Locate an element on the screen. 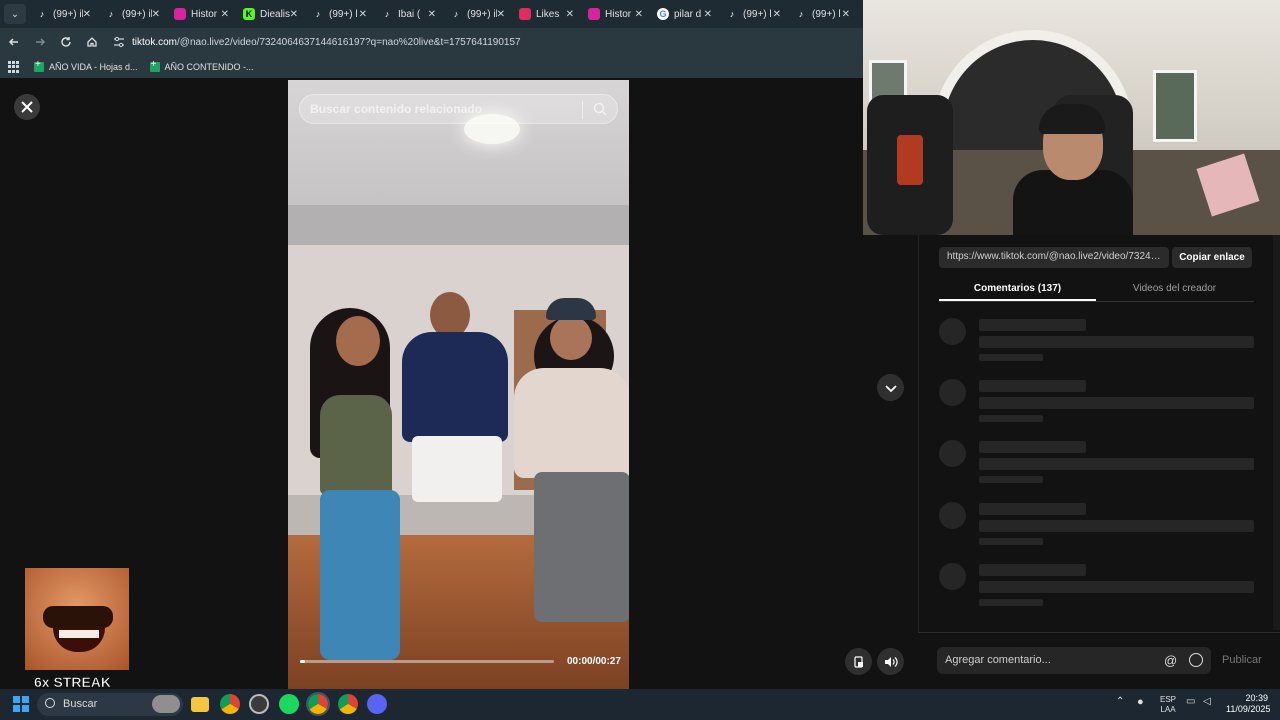  spotify-icon is located at coordinates (289, 704).